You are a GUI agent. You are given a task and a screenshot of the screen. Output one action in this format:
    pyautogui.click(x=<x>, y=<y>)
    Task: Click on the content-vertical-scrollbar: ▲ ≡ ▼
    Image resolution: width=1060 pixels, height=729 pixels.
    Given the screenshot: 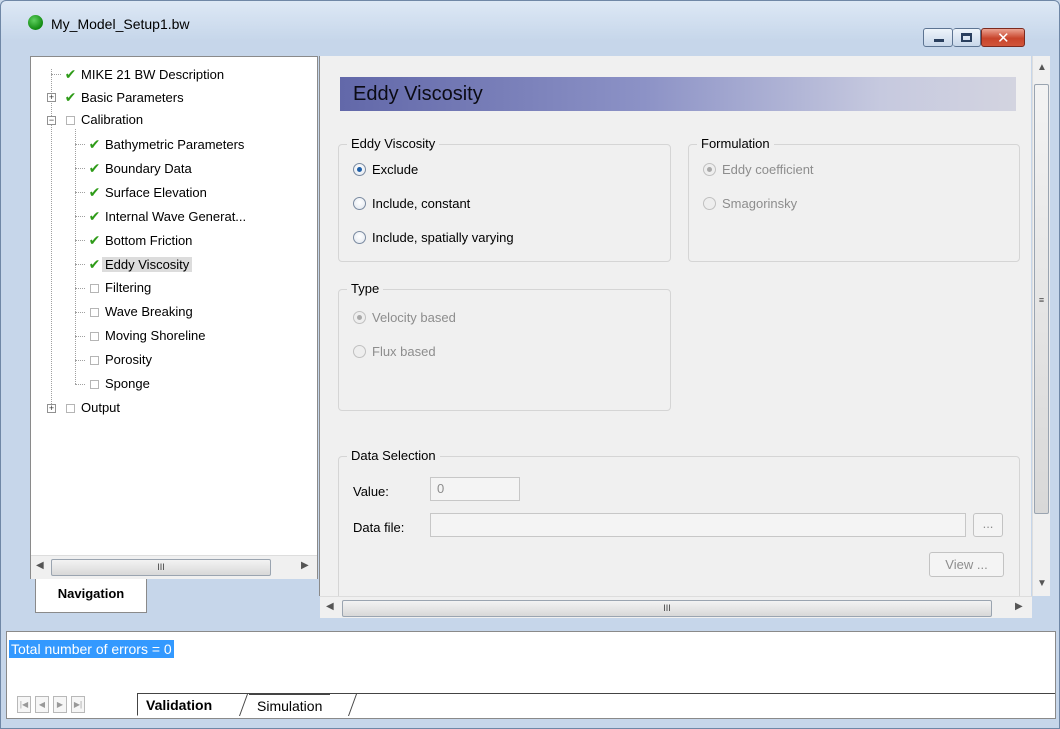 What is the action you would take?
    pyautogui.click(x=1041, y=326)
    